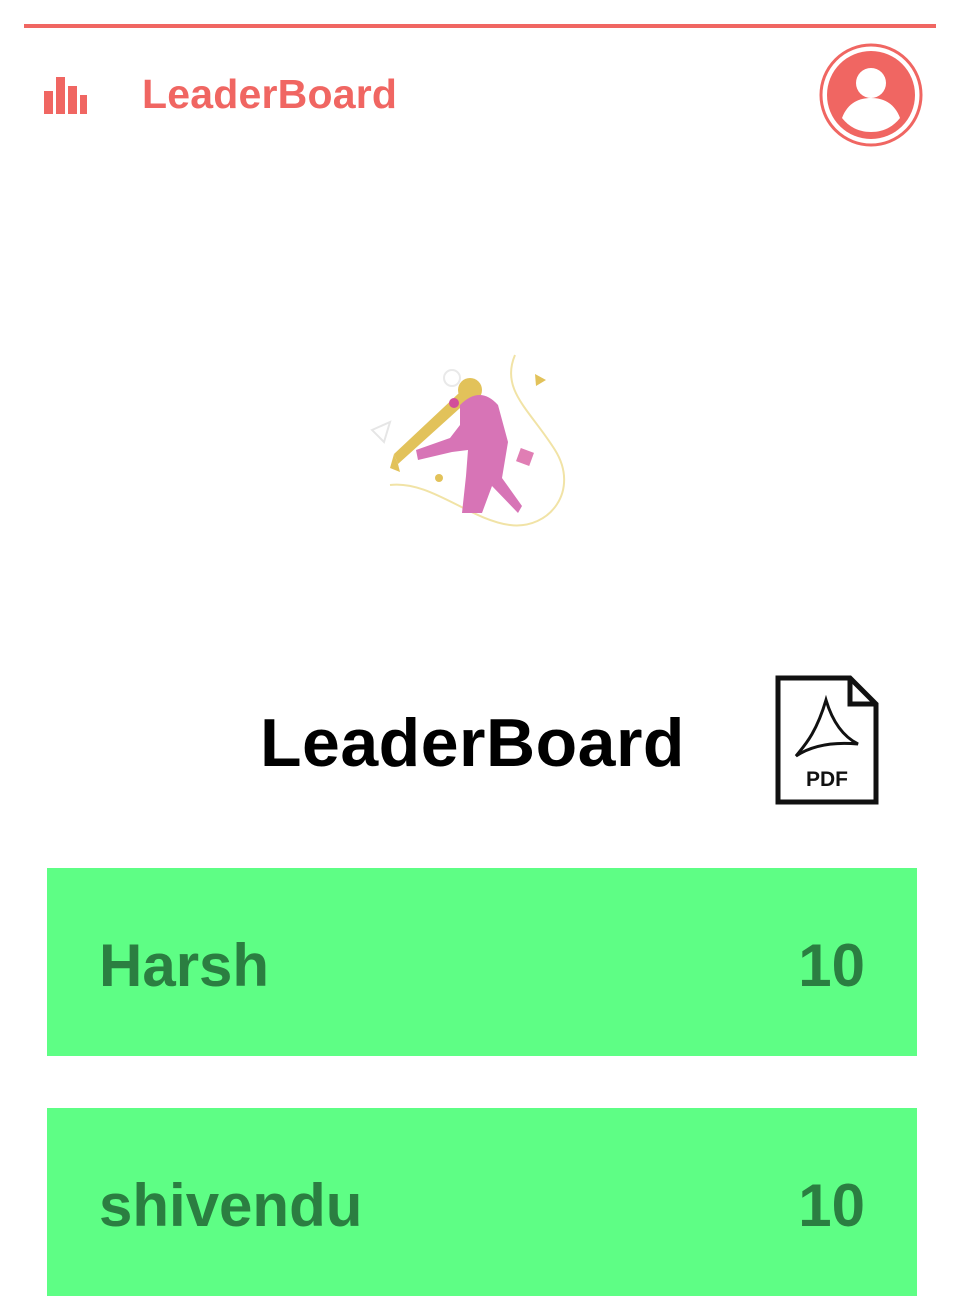 The image size is (970, 1296). Describe the element at coordinates (827, 779) in the screenshot. I see `svg-text: PDF` at that location.